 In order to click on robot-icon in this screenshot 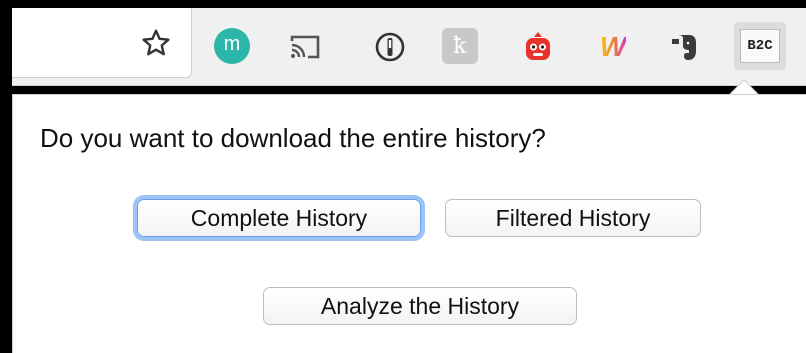, I will do `click(538, 47)`.